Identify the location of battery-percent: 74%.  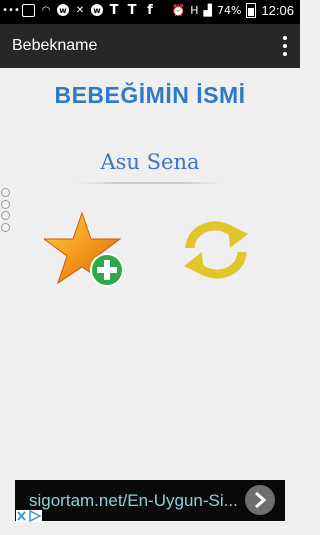
(229, 10).